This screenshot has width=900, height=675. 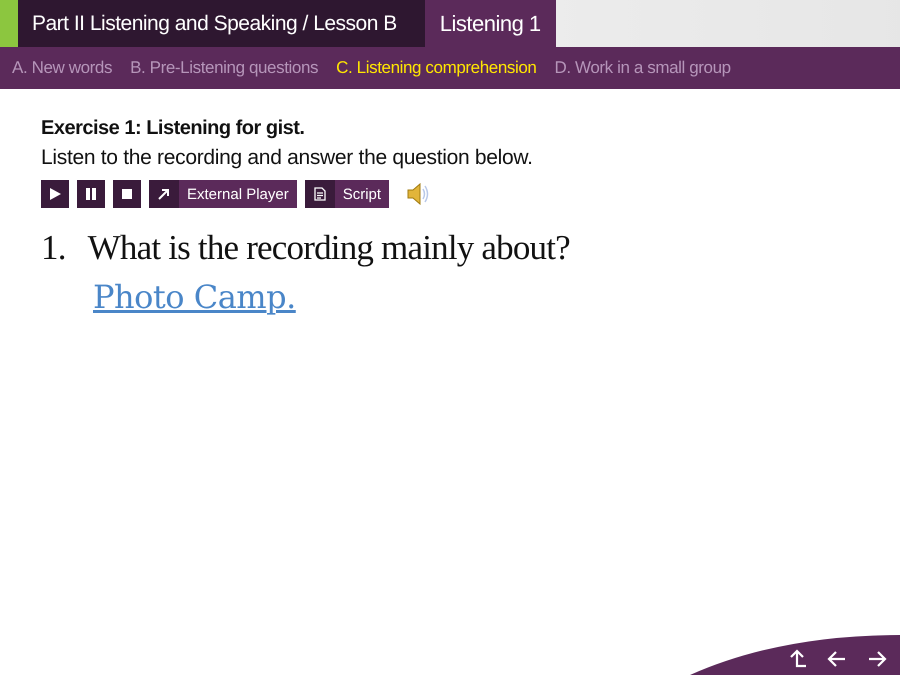 I want to click on pause-button, so click(x=91, y=194).